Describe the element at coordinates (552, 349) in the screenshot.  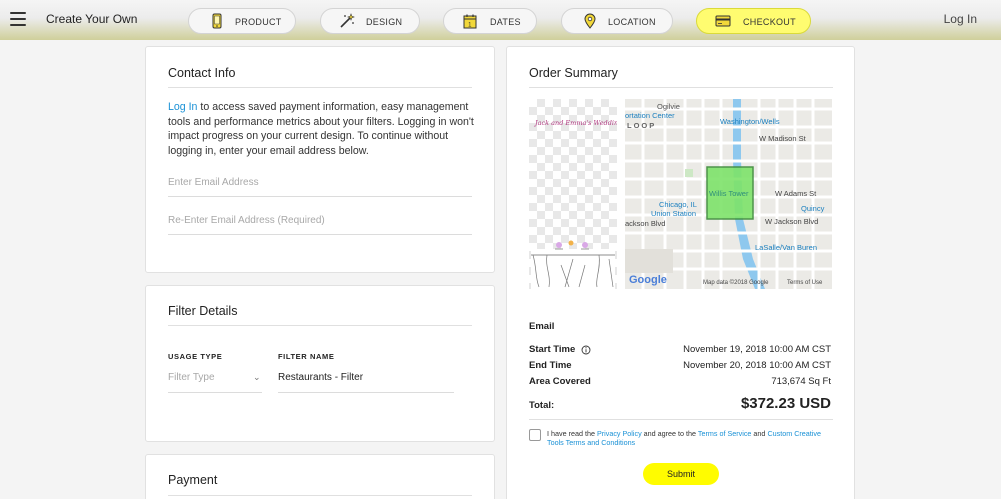
I see `start-time-label: Start Time` at that location.